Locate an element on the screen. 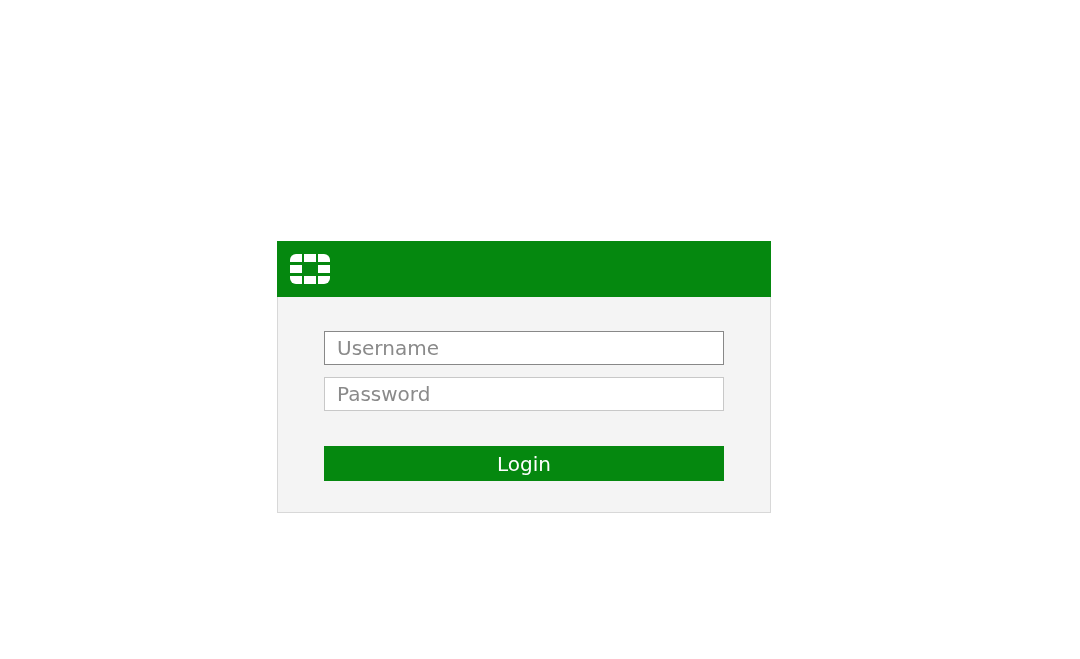 Image resolution: width=1080 pixels, height=659 pixels. password-field: Password is located at coordinates (524, 394).